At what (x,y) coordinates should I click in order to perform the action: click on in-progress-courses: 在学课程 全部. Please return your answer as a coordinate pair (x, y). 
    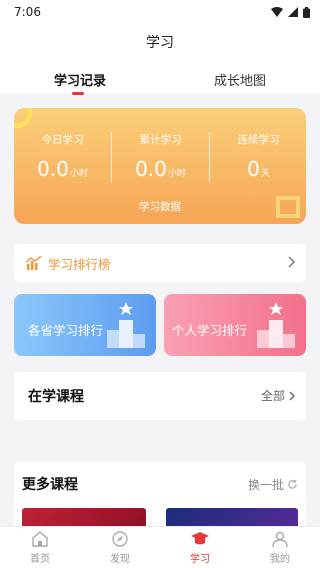
    Looking at the image, I should click on (160, 396).